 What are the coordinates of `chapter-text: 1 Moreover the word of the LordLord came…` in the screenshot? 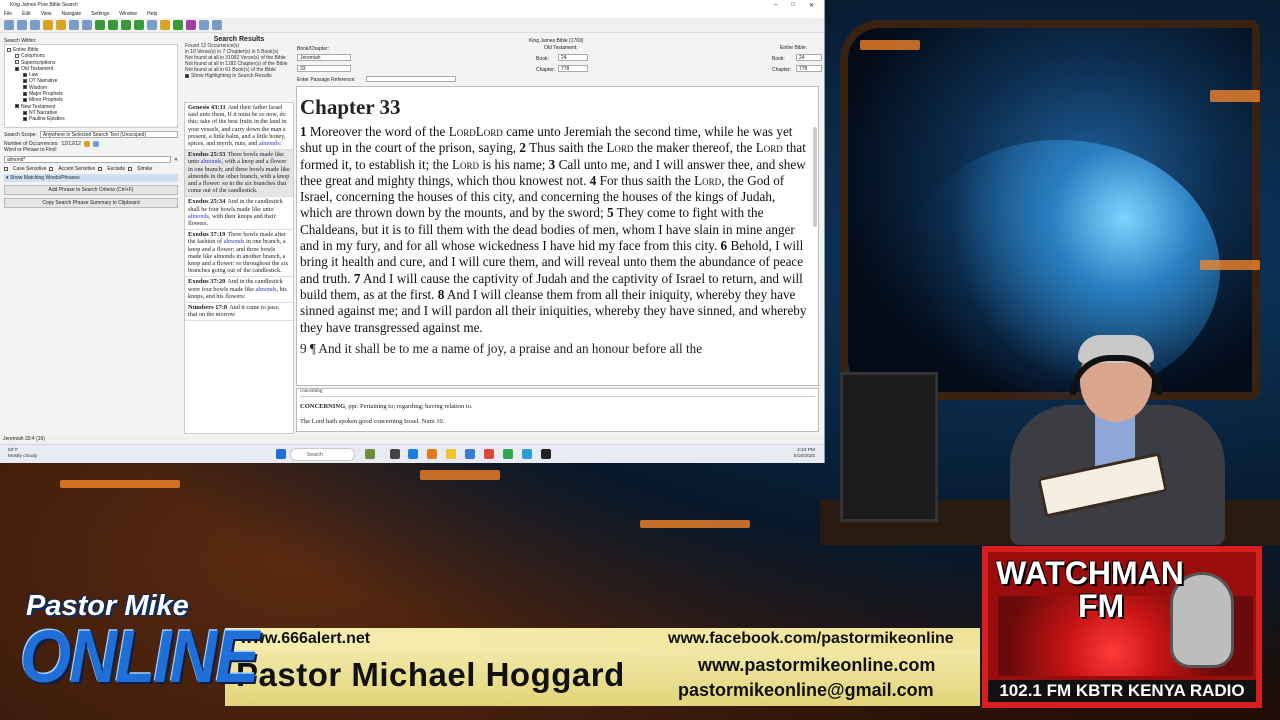 It's located at (557, 228).